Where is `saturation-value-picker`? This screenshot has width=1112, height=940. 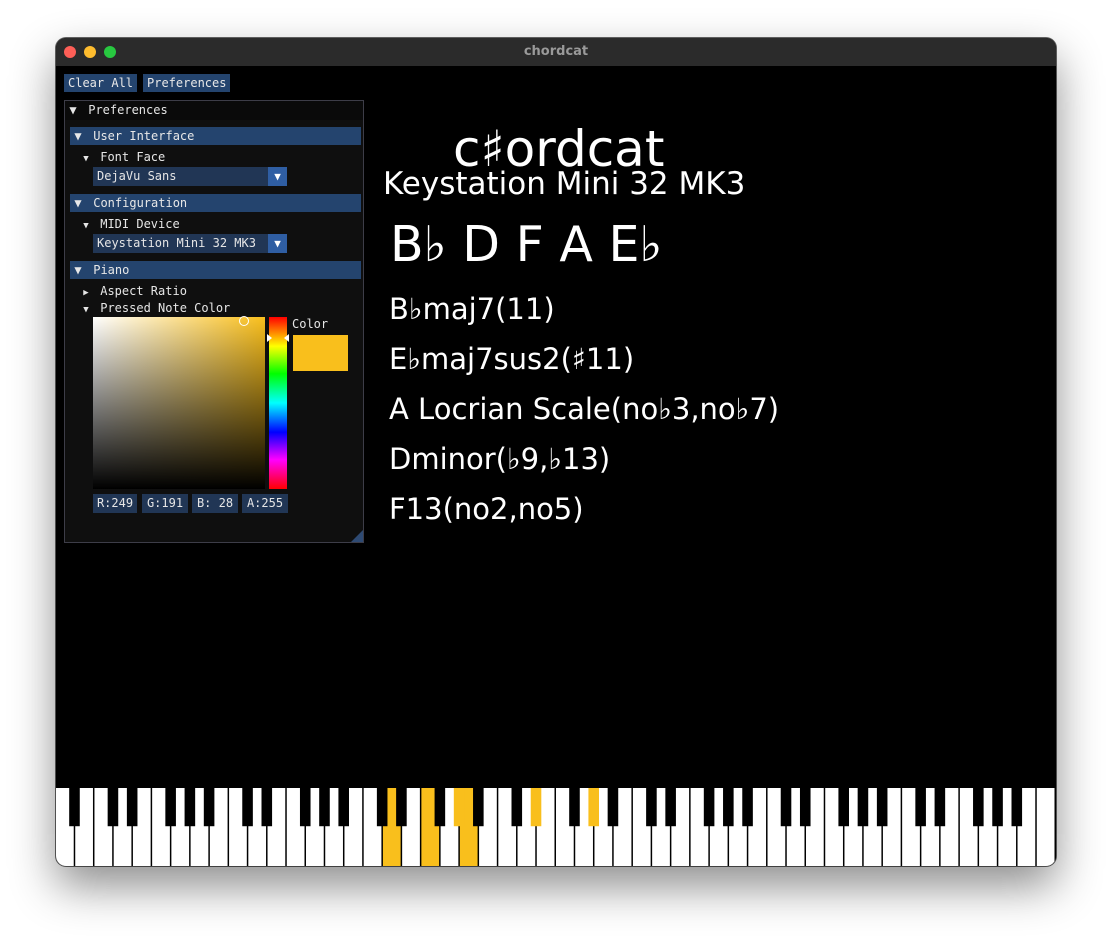
saturation-value-picker is located at coordinates (179, 403).